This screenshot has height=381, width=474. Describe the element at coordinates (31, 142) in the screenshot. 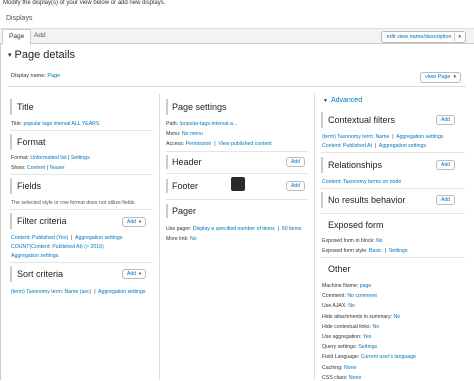

I see `format-heading: Format` at that location.